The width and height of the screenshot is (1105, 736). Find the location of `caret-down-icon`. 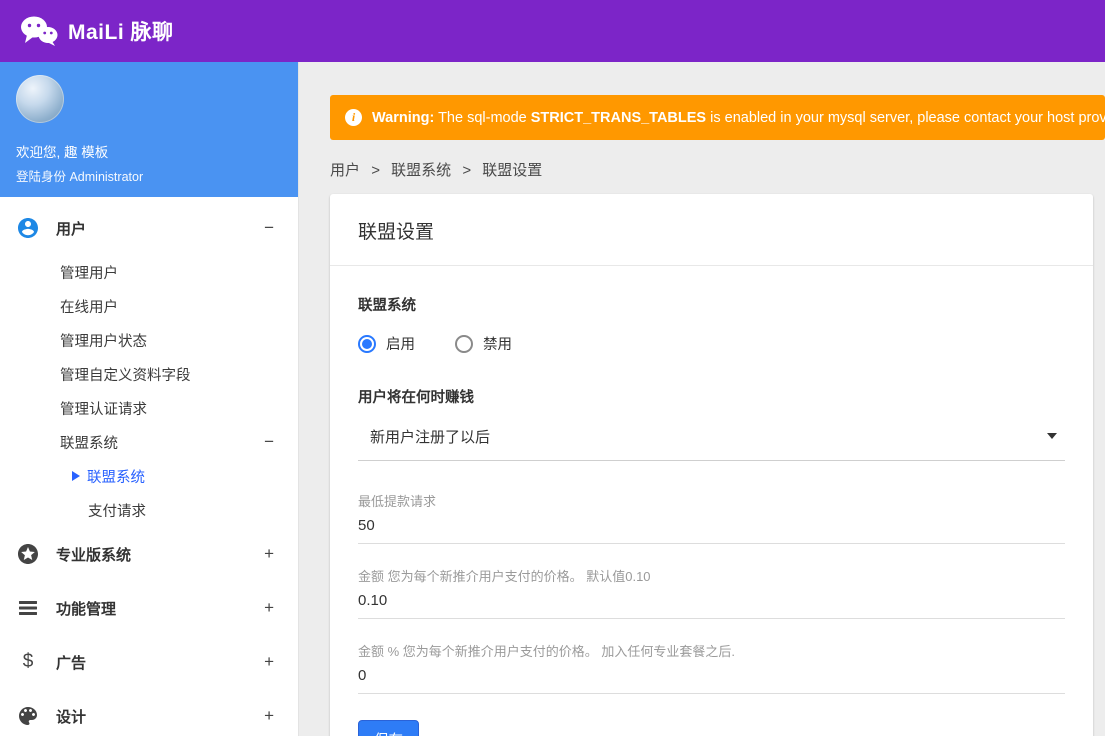

caret-down-icon is located at coordinates (1052, 436).